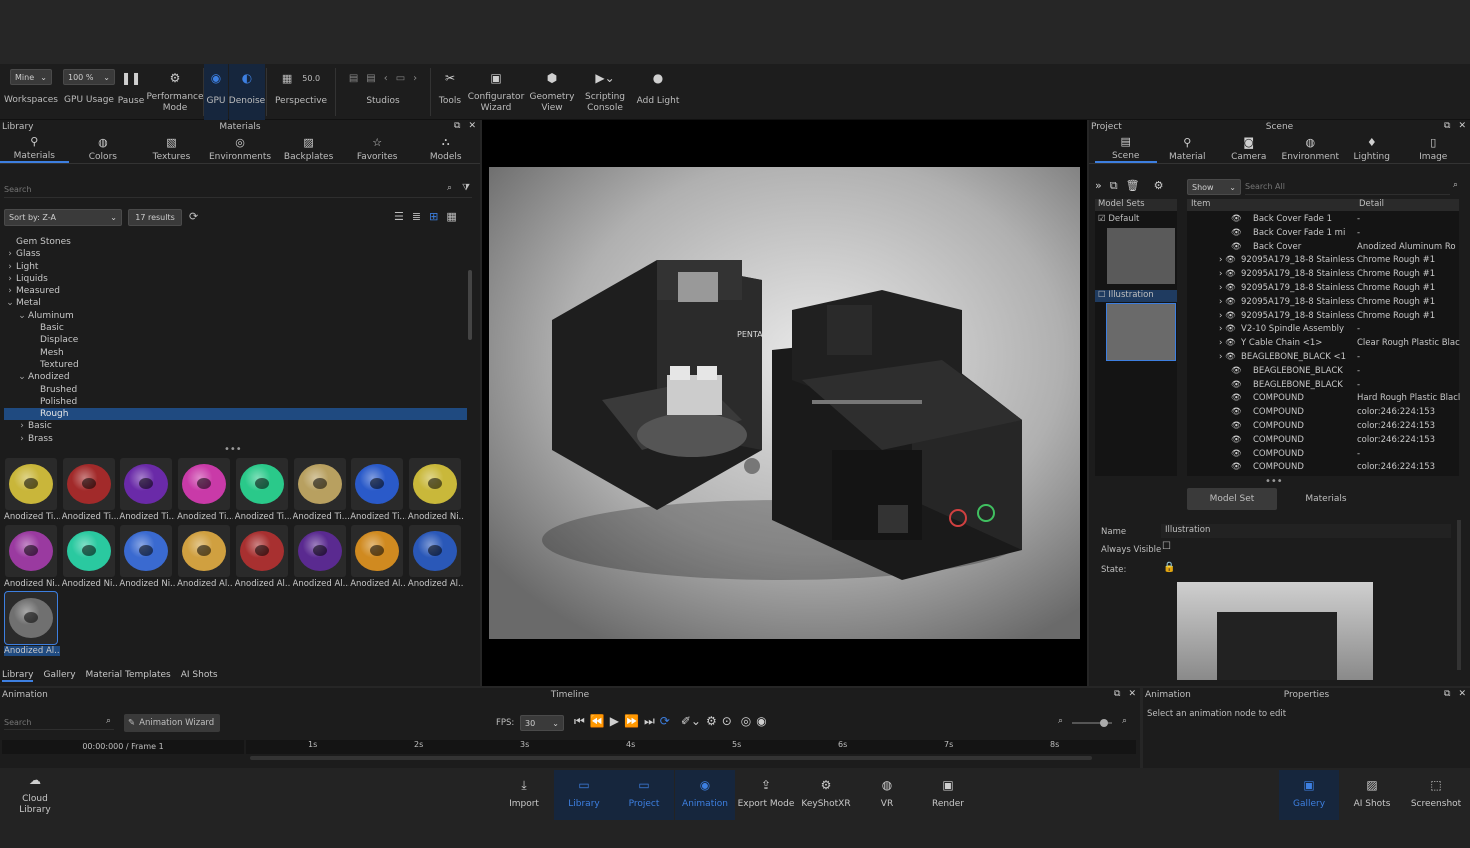 Image resolution: width=1470 pixels, height=848 pixels. Describe the element at coordinates (399, 216) in the screenshot. I see `list-view-icon: ☰` at that location.